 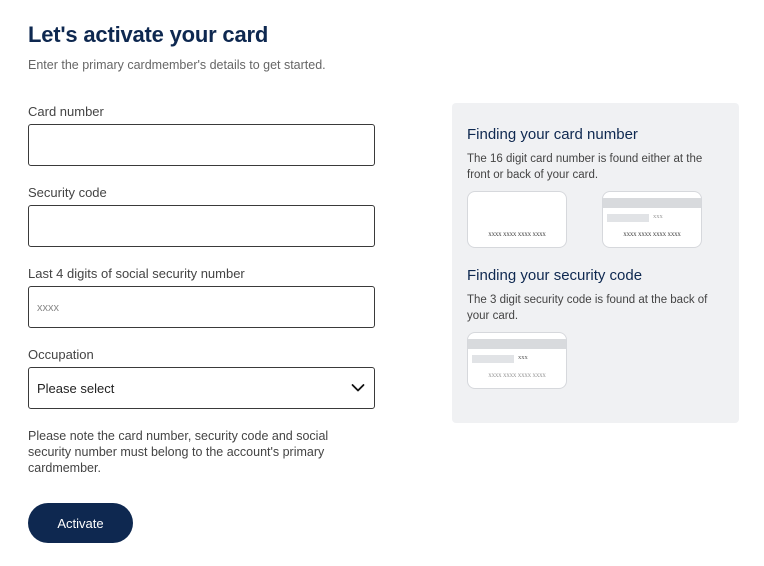 I want to click on help-card-number-title: Finding your card number, so click(x=552, y=134).